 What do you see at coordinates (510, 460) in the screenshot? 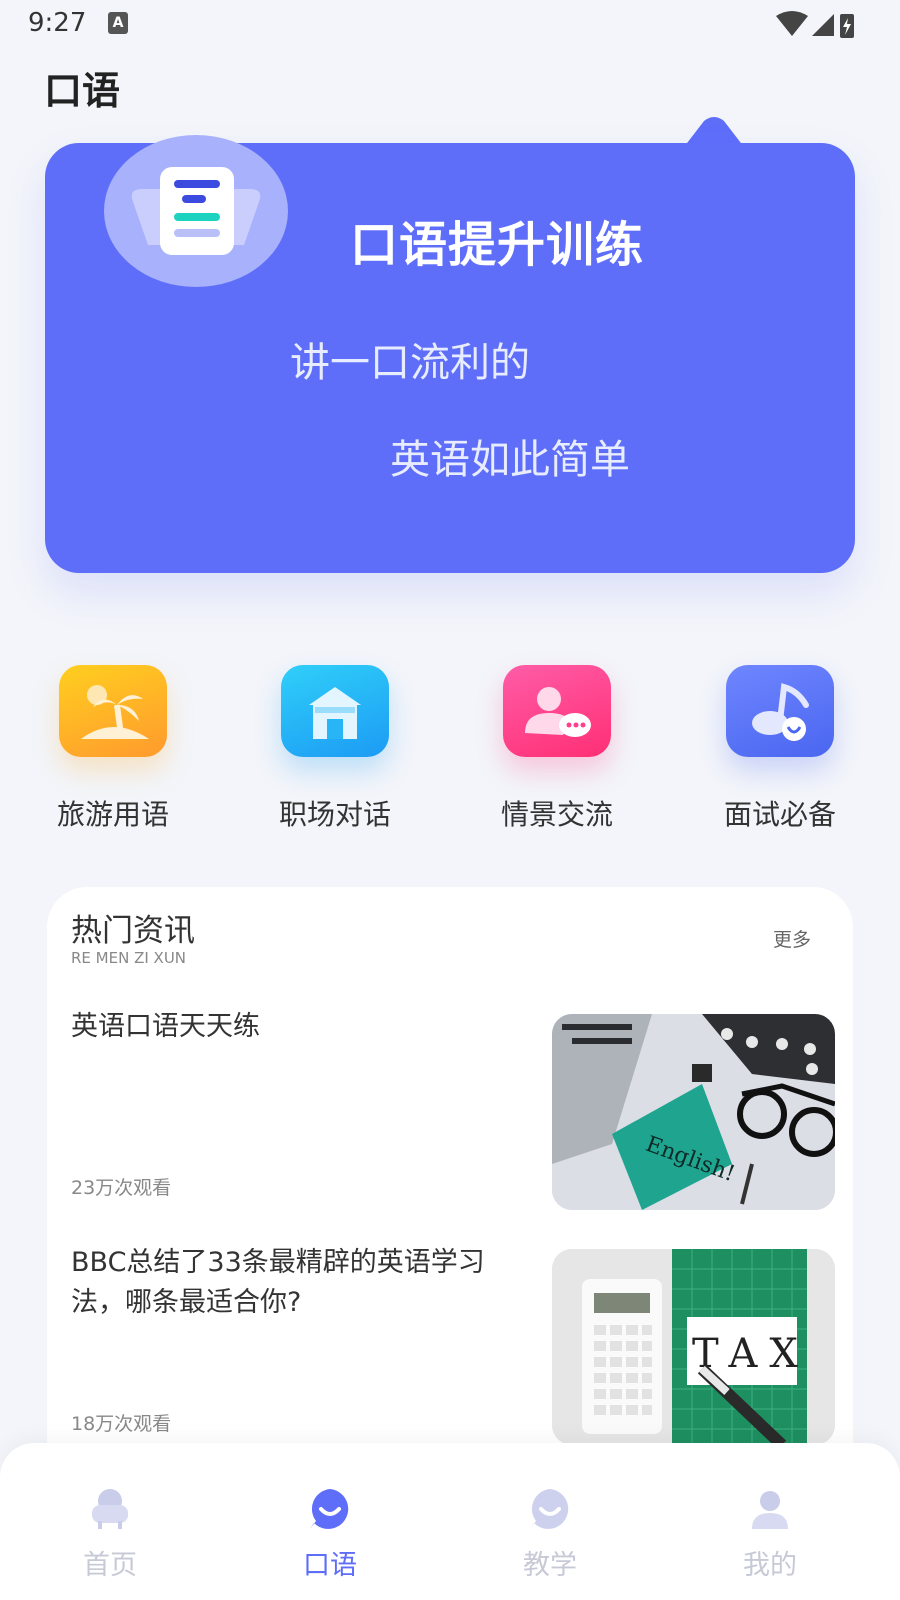
I see `hero-subtitle-line2: 英语如此简单` at bounding box center [510, 460].